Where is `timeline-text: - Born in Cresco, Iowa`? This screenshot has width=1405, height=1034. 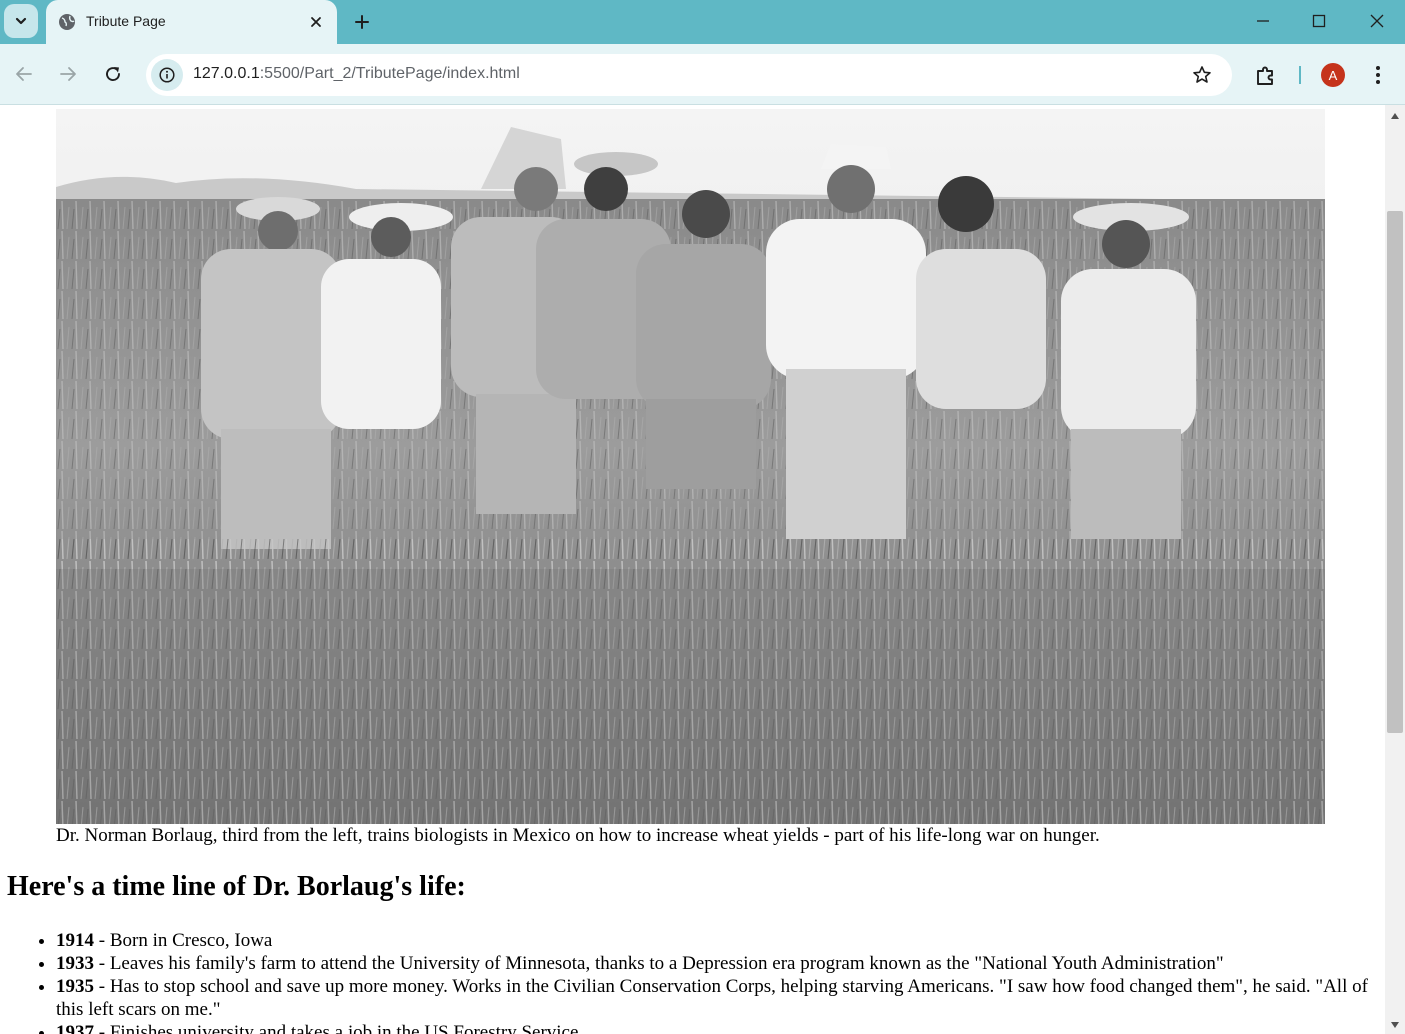
timeline-text: - Born in Cresco, Iowa is located at coordinates (183, 940).